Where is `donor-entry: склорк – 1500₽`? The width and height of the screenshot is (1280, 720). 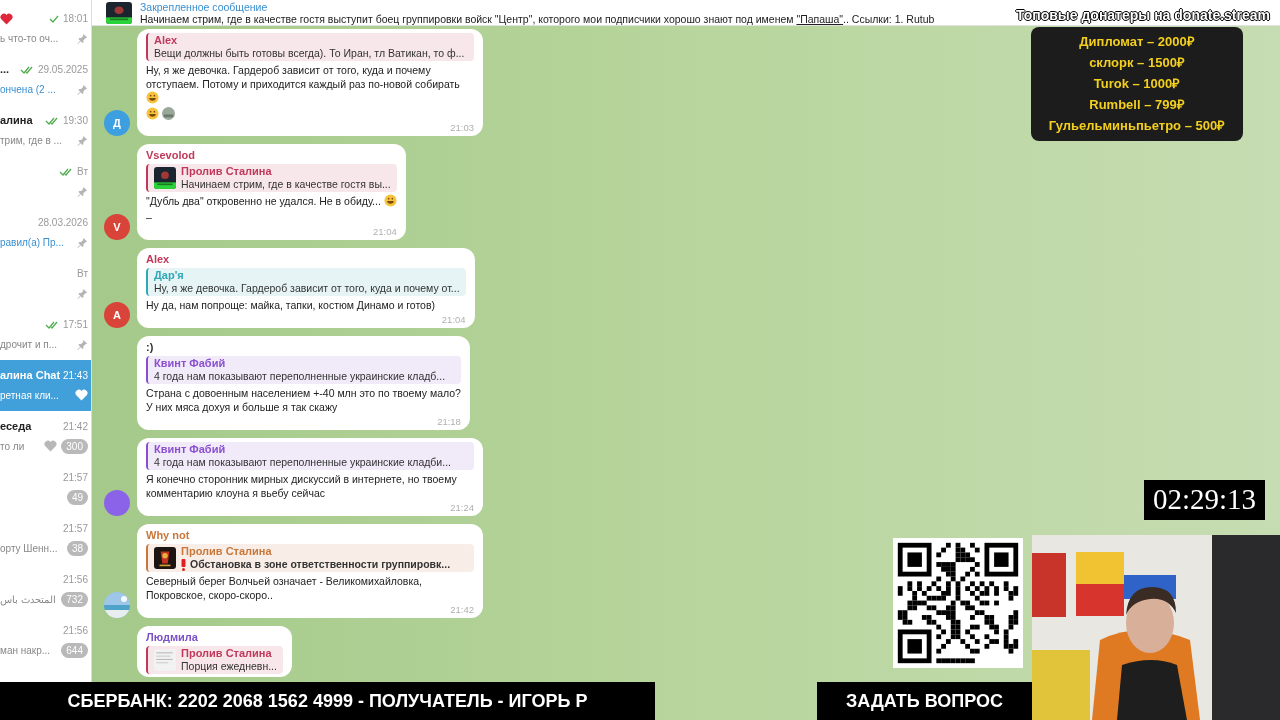 donor-entry: склорк – 1500₽ is located at coordinates (1137, 63).